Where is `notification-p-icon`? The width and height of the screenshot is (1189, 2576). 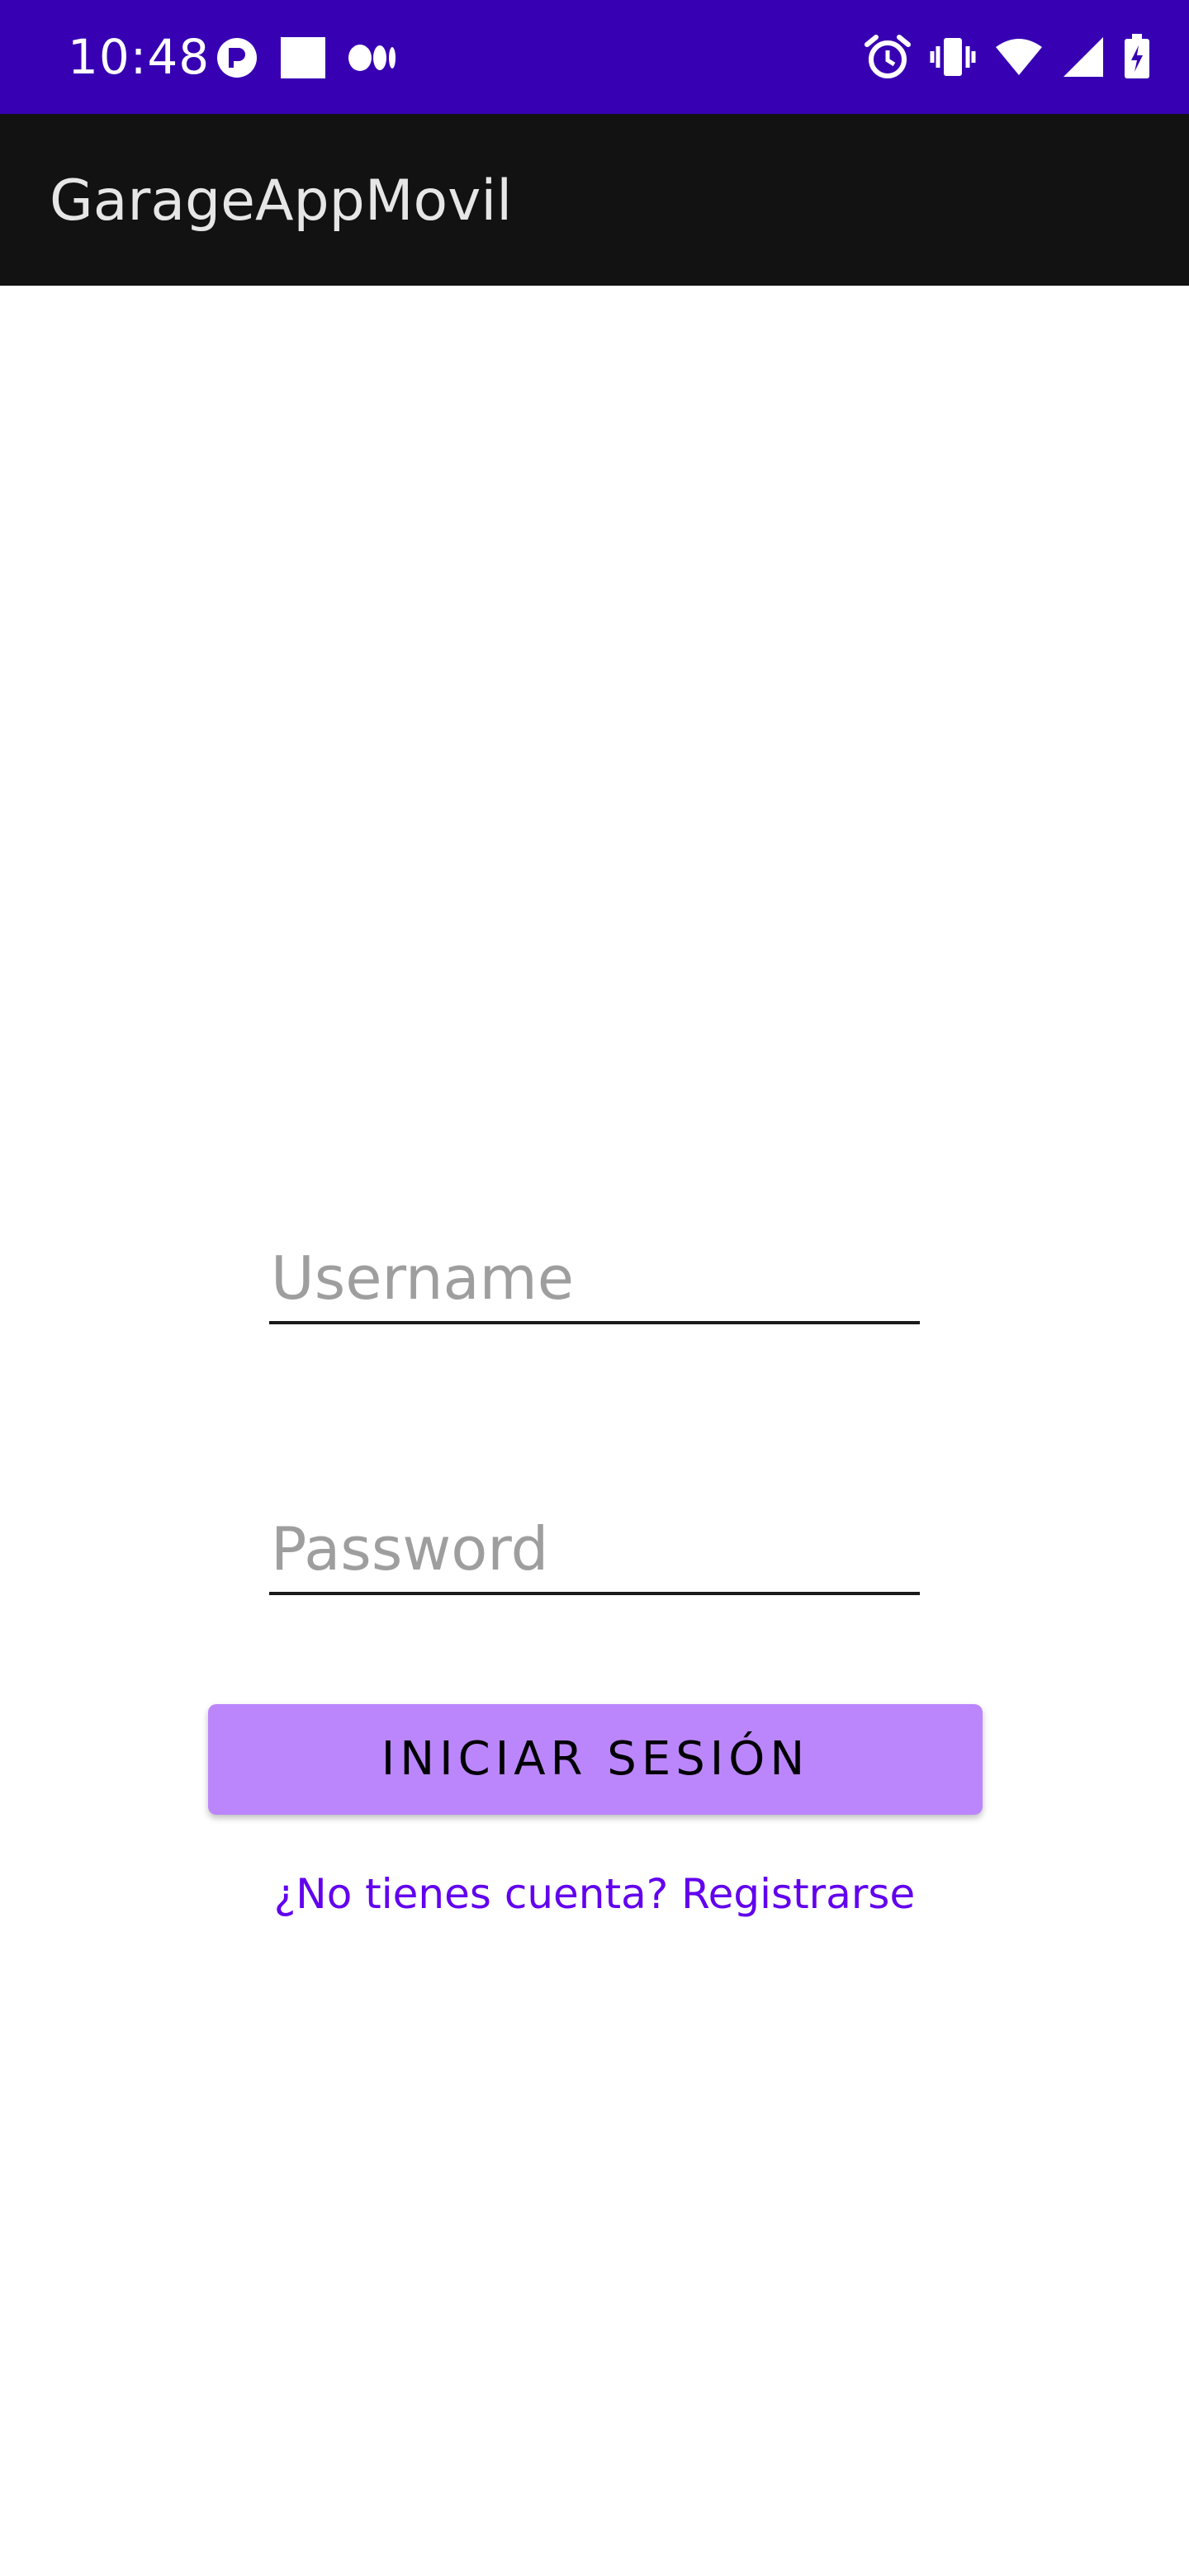
notification-p-icon is located at coordinates (237, 57).